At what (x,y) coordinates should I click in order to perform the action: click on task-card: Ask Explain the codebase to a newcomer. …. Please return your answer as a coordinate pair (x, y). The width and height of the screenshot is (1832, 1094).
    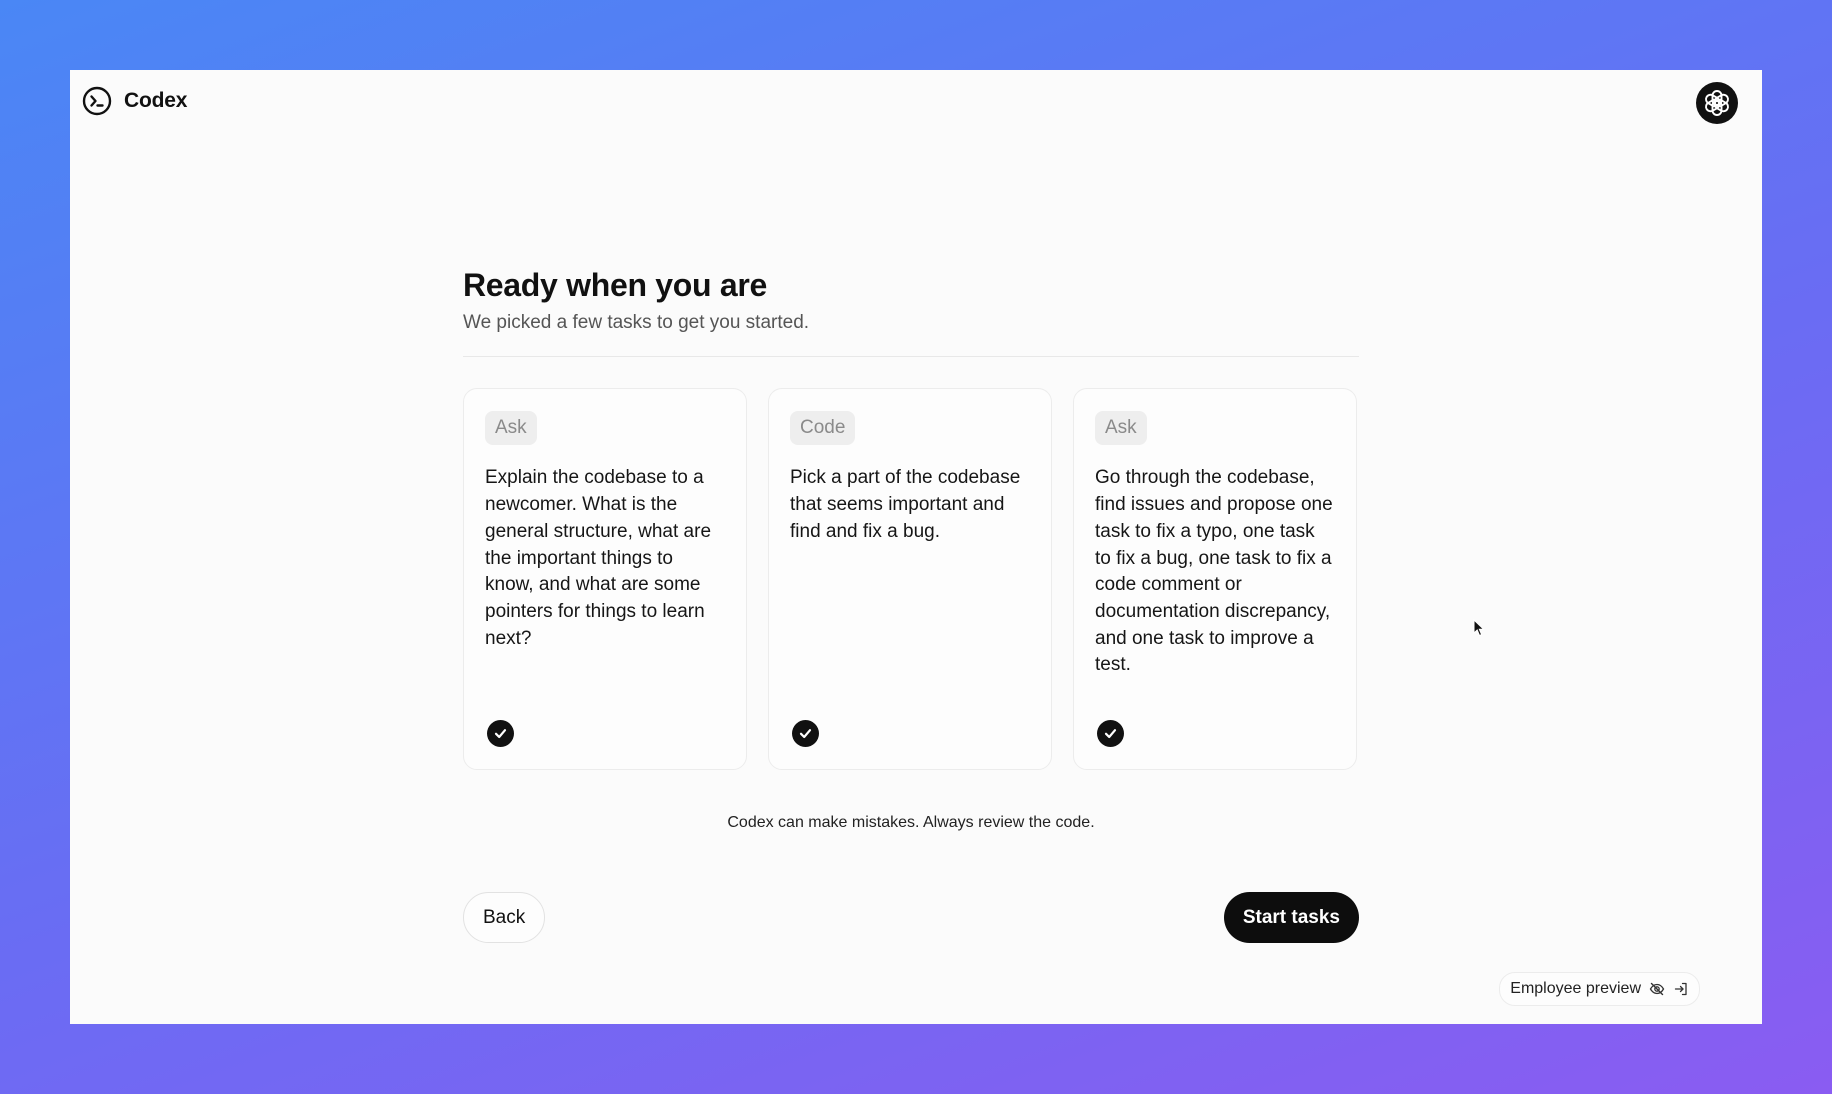
    Looking at the image, I should click on (605, 579).